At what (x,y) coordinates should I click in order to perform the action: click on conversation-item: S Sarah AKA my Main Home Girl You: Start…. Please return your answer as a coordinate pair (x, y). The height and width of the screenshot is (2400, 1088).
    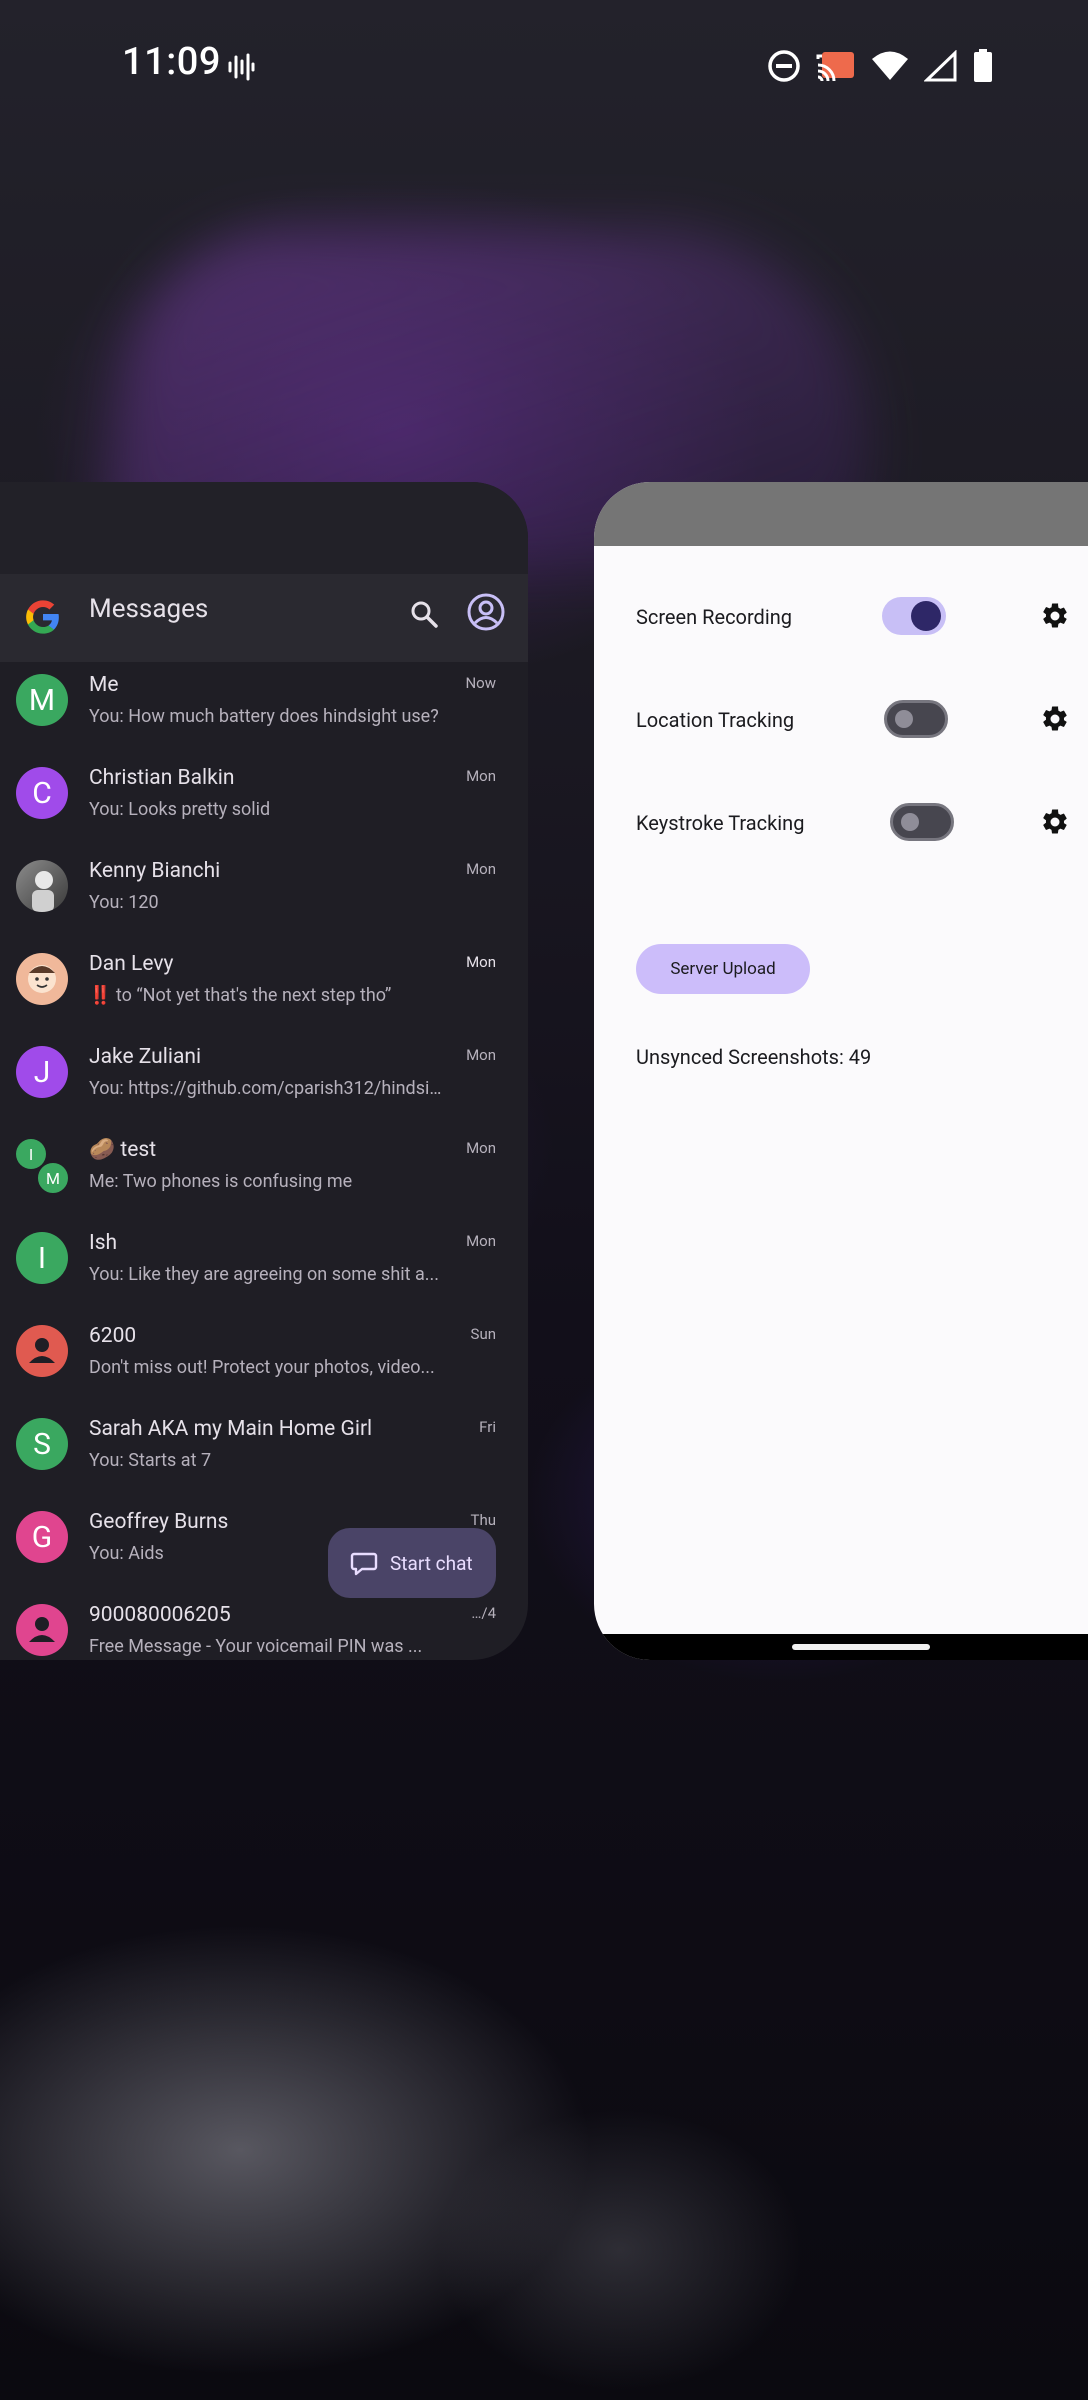
    Looking at the image, I should click on (264, 1452).